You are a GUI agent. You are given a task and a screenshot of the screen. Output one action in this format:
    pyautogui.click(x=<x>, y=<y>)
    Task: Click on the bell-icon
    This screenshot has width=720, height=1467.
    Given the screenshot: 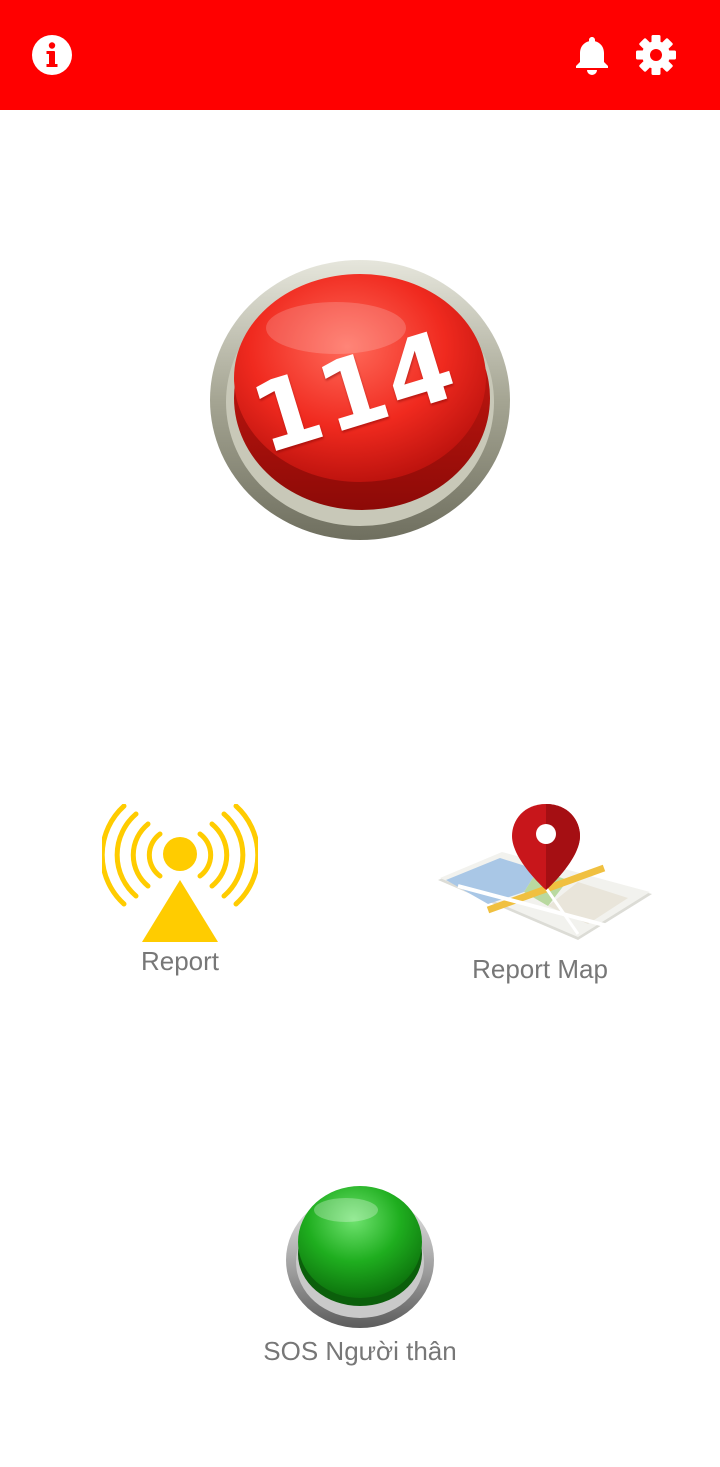 What is the action you would take?
    pyautogui.click(x=592, y=56)
    